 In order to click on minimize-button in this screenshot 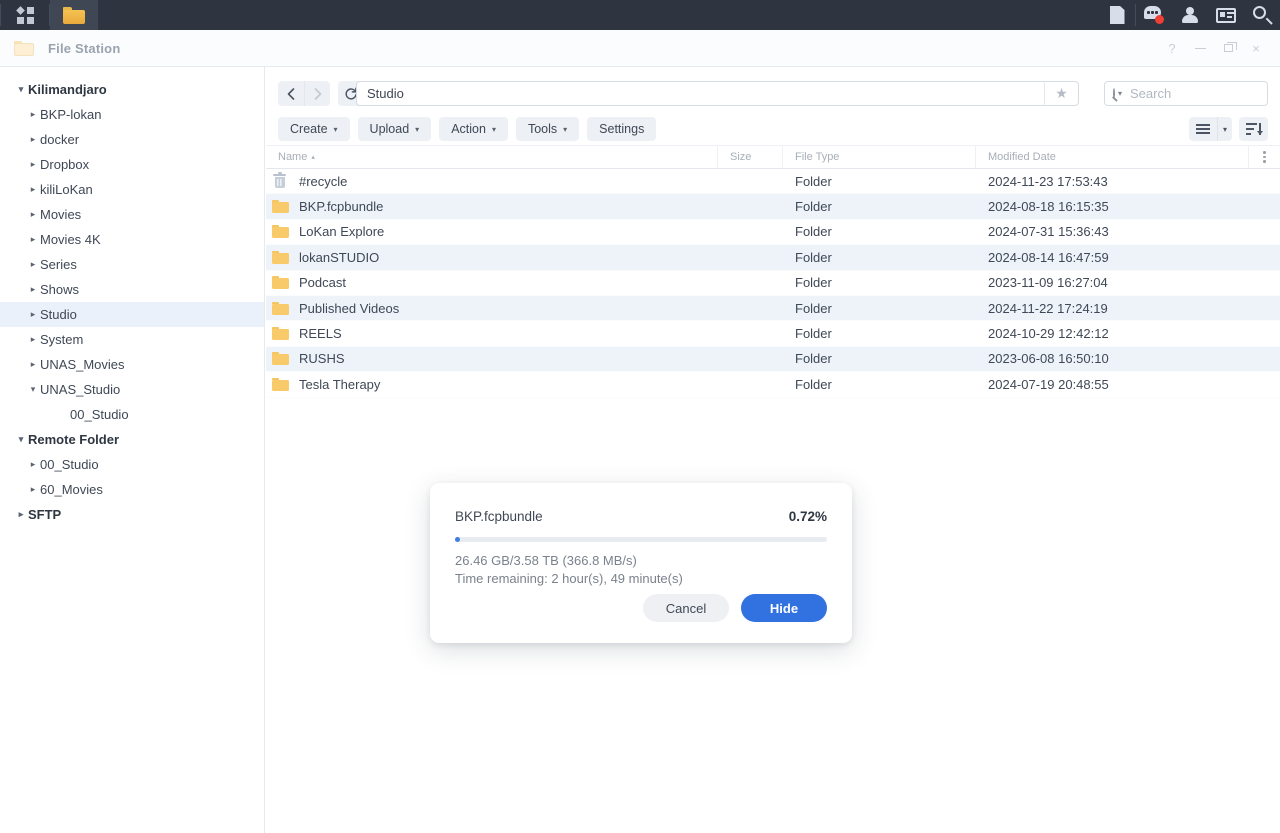, I will do `click(1200, 48)`.